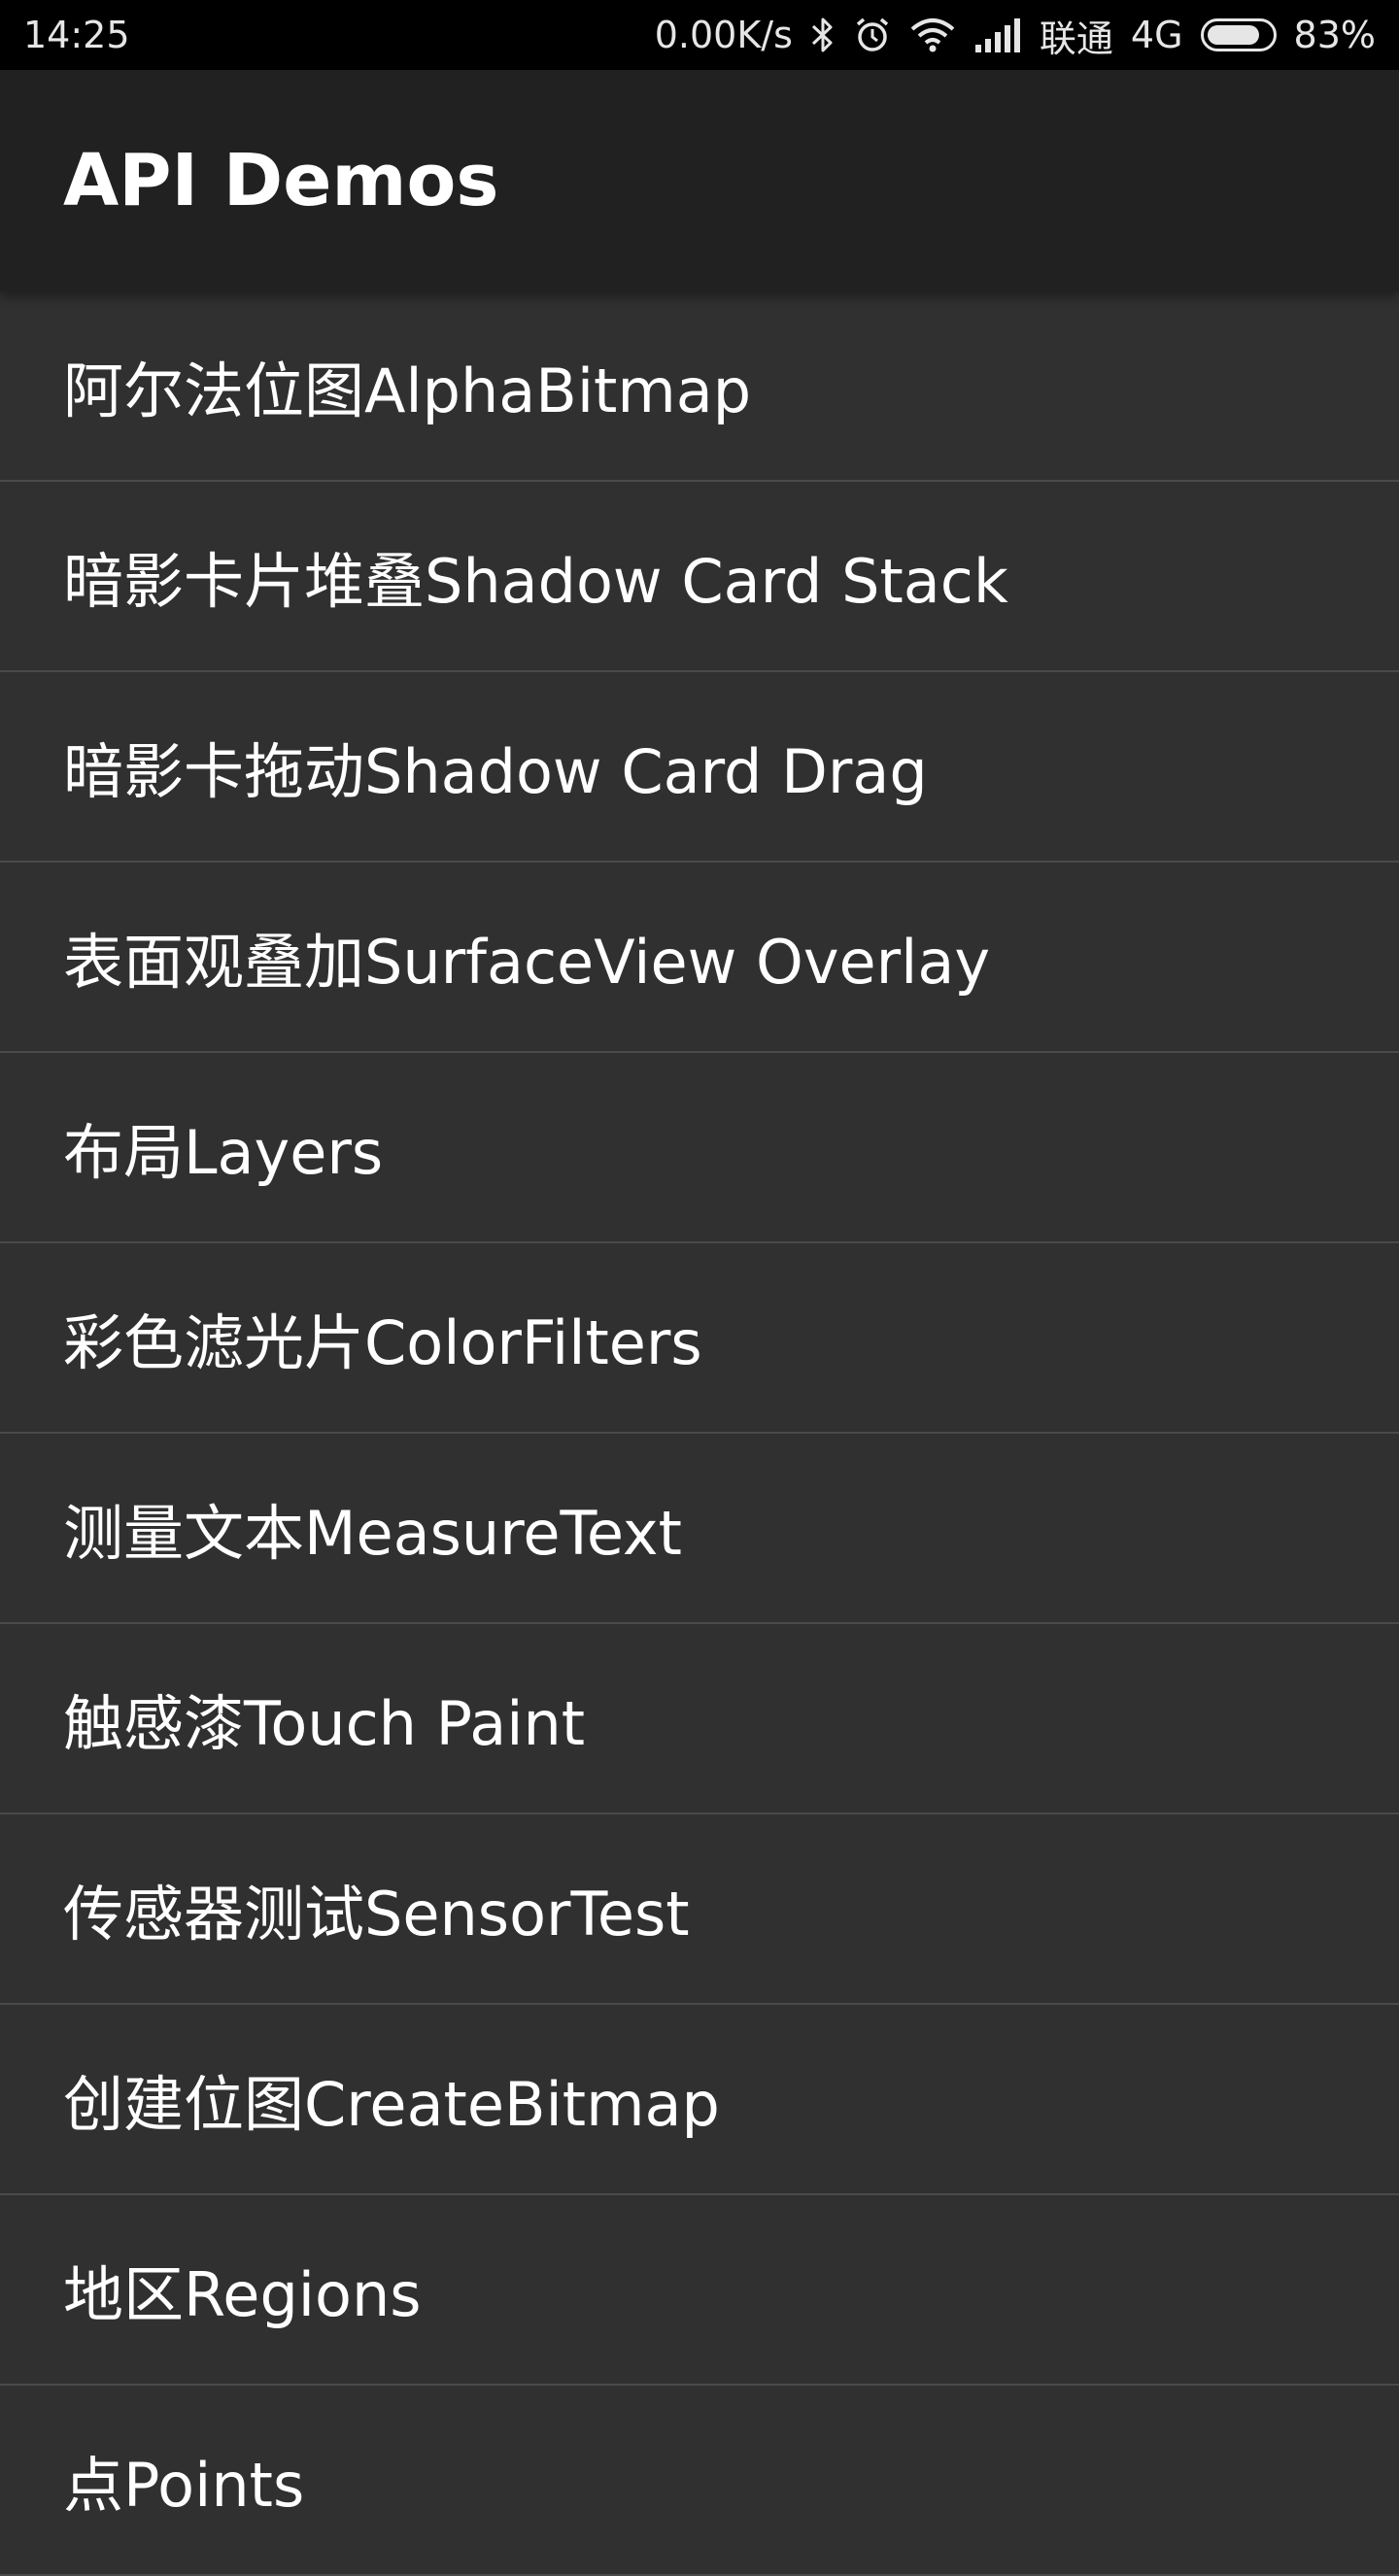 Image resolution: width=1399 pixels, height=2576 pixels. What do you see at coordinates (1334, 35) in the screenshot?
I see `battery-percent: 83%` at bounding box center [1334, 35].